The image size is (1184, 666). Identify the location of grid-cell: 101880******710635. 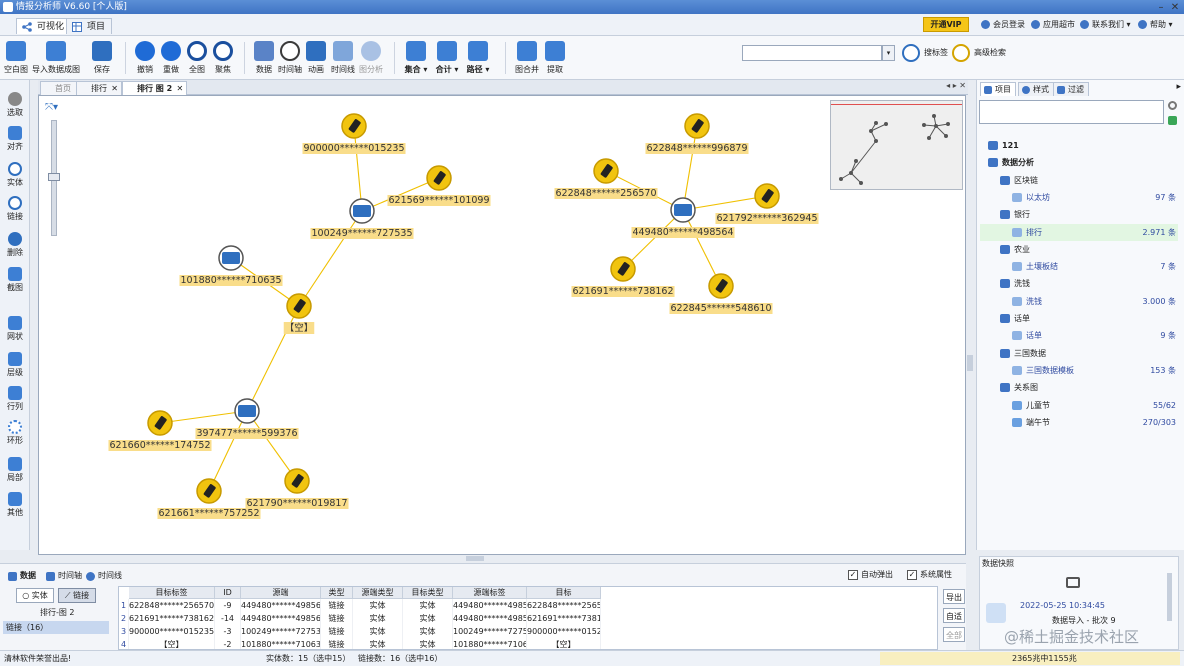
(281, 643).